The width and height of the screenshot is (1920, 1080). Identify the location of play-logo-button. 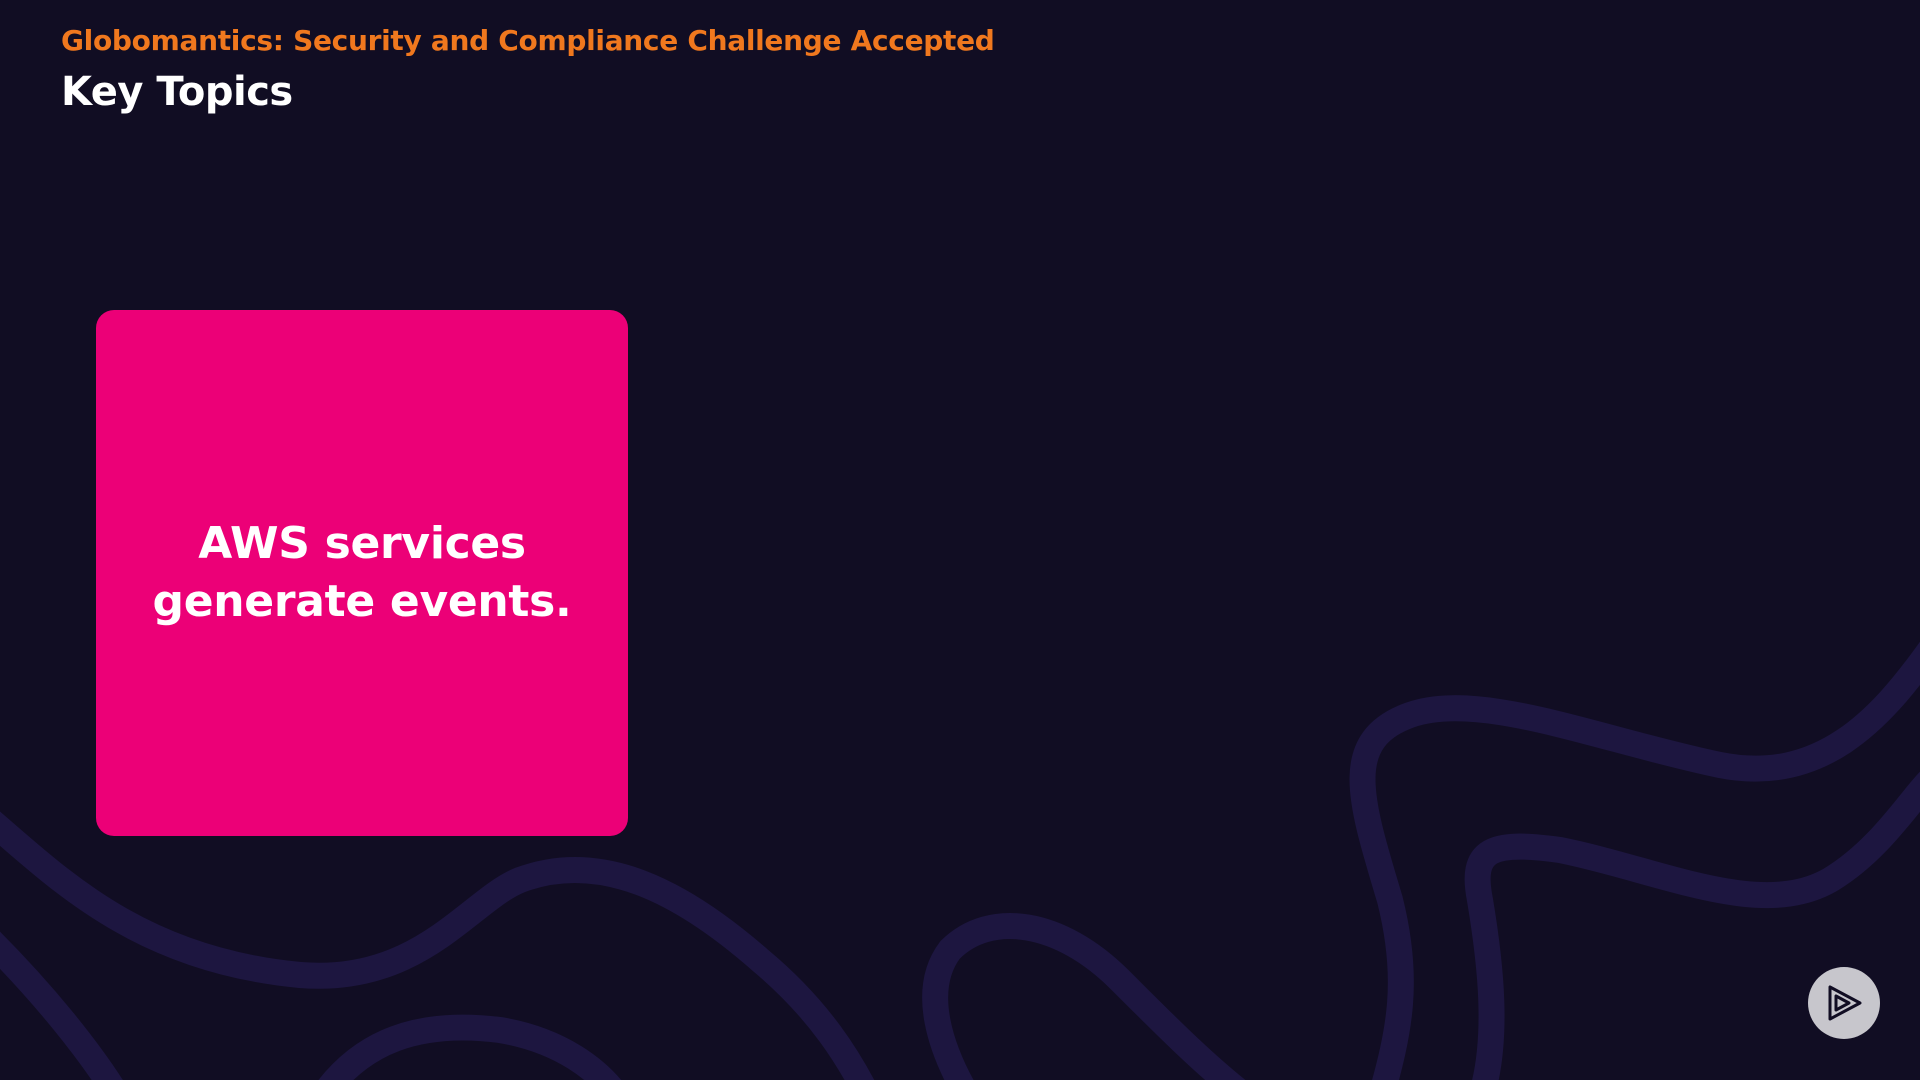
(1844, 1003).